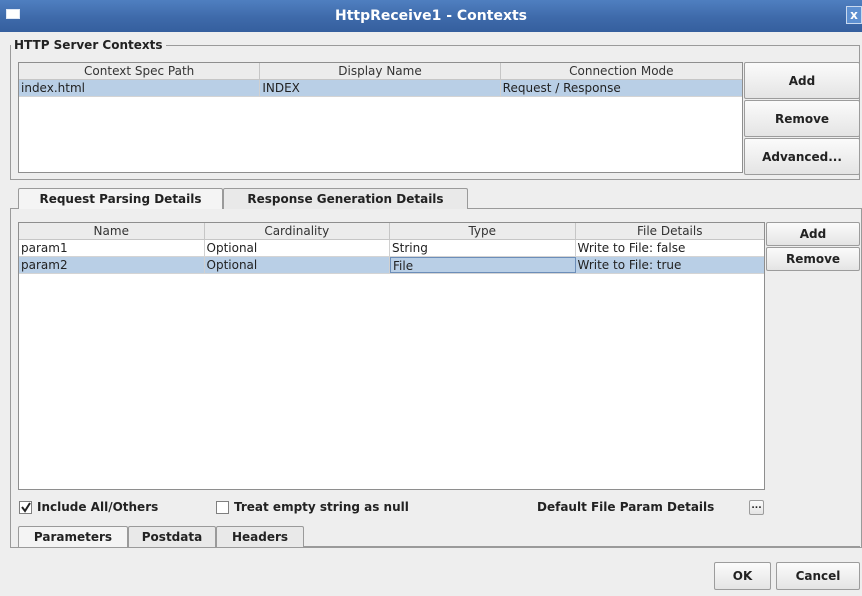 The width and height of the screenshot is (862, 596). I want to click on column-header-file-details: File Details, so click(670, 231).